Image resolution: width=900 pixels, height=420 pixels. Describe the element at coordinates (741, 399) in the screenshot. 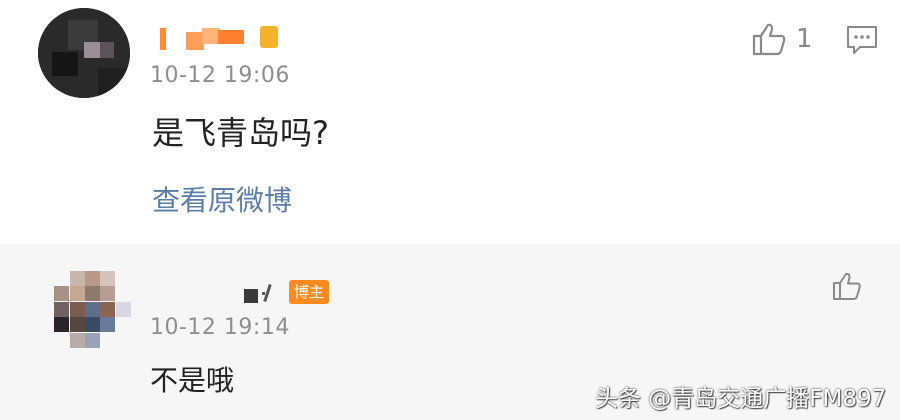

I see `watermark: 头条 @青岛交通广播FM897` at that location.